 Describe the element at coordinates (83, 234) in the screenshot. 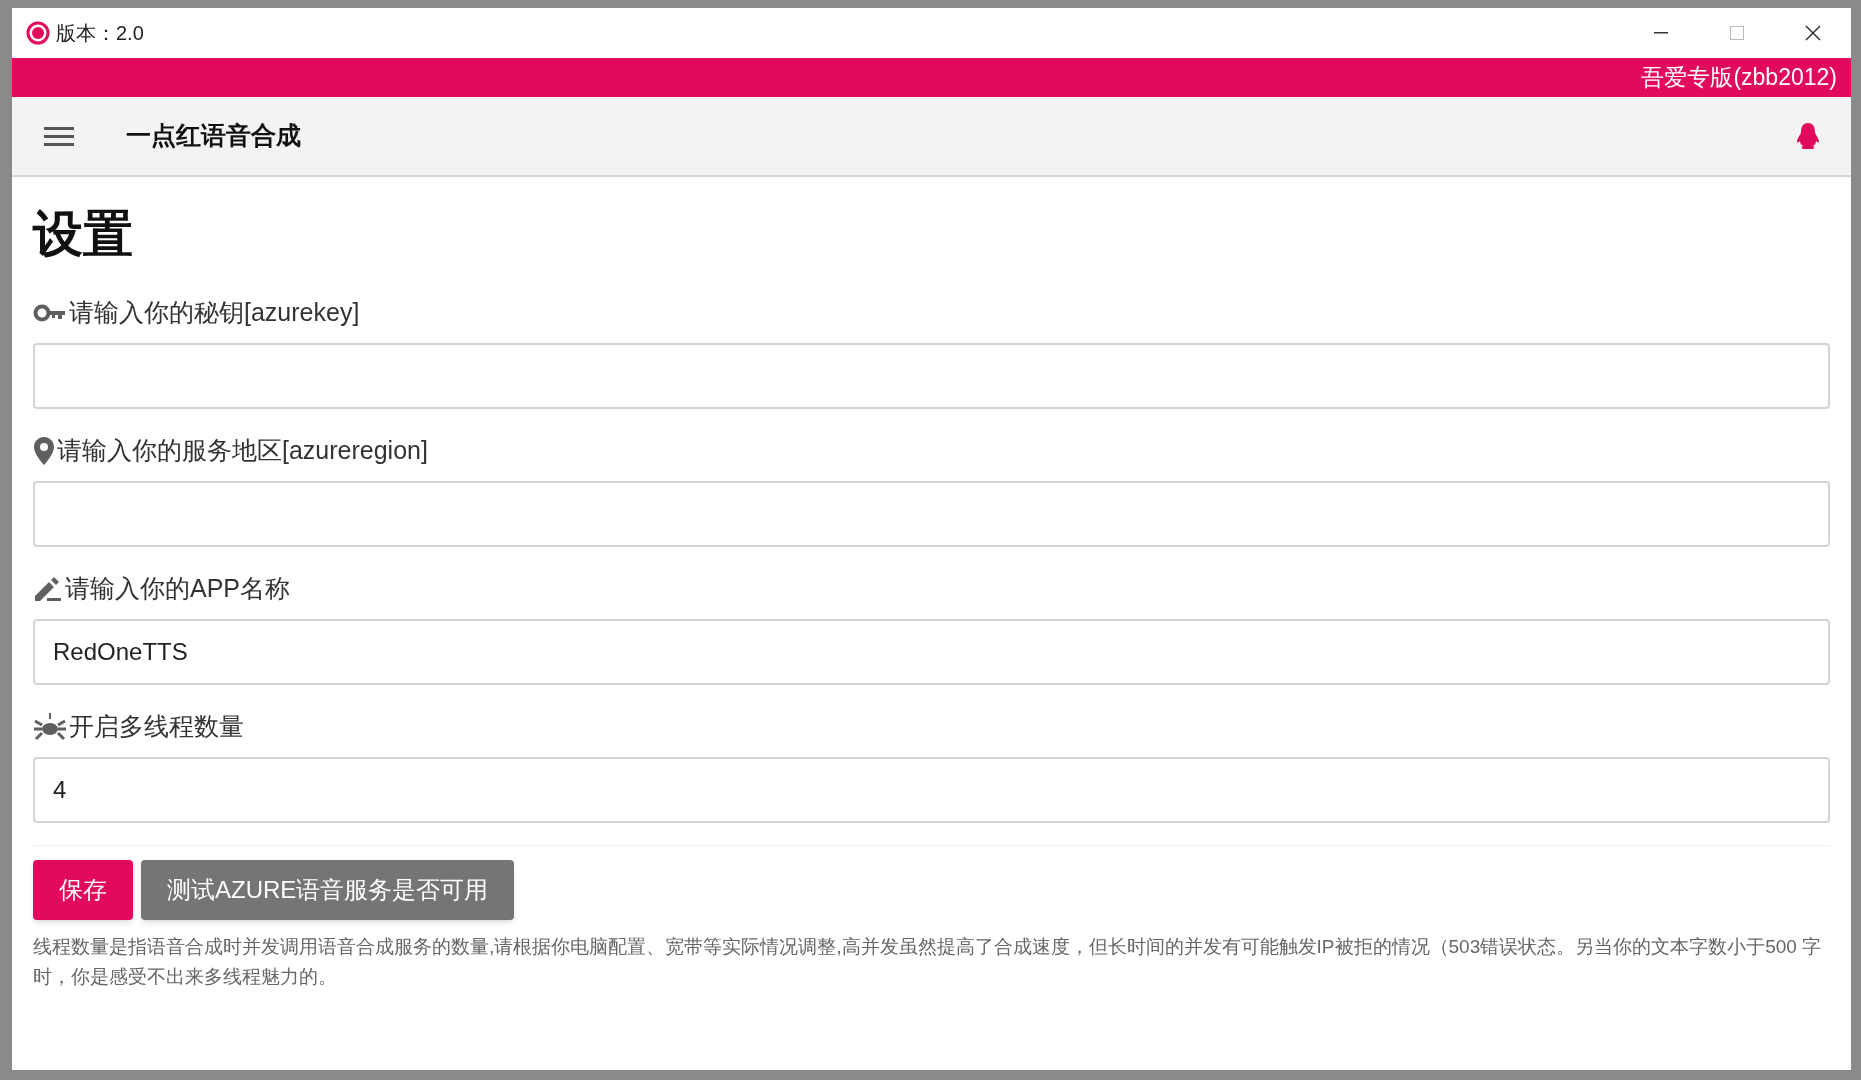

I see `page-heading: 设置` at that location.